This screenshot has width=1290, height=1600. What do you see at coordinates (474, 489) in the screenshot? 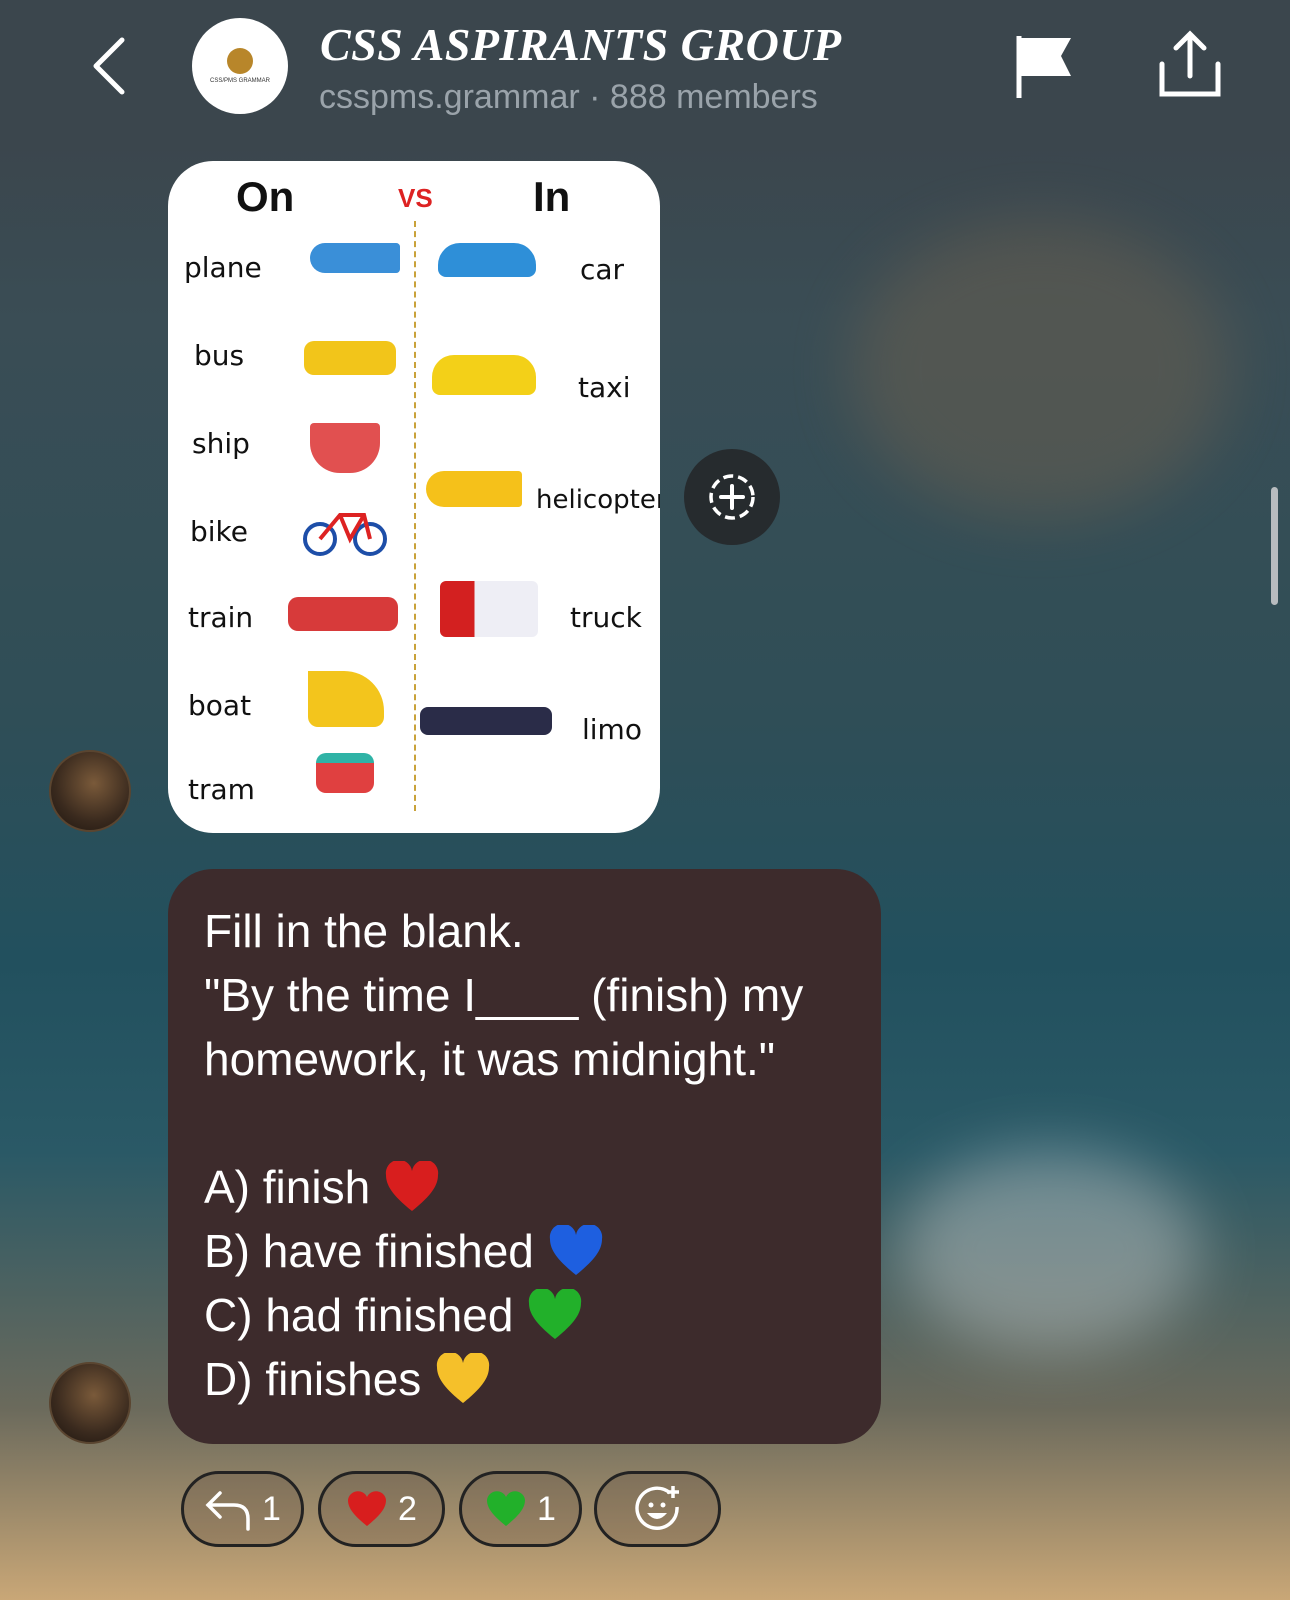
I see `helicopter-icon` at bounding box center [474, 489].